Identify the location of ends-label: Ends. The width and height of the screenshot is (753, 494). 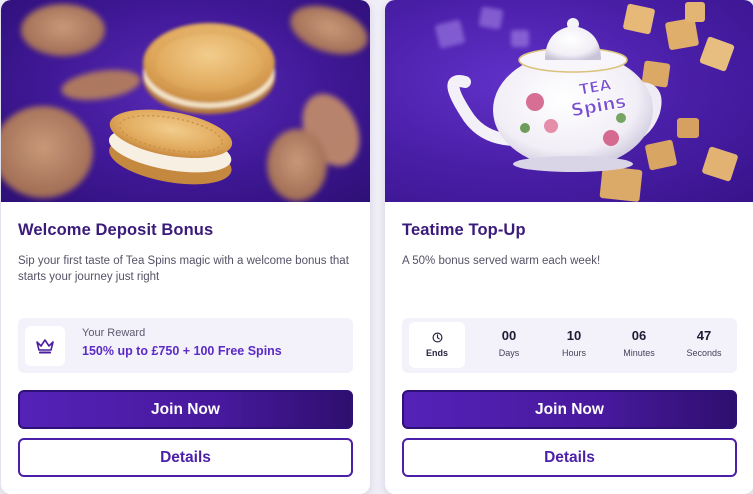
(436, 353).